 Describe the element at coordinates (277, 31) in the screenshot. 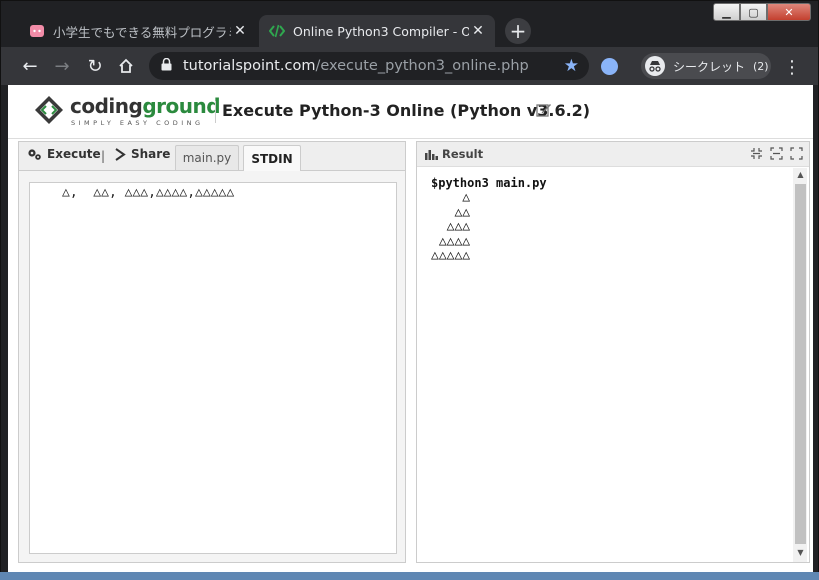

I see `code-brackets-icon` at that location.